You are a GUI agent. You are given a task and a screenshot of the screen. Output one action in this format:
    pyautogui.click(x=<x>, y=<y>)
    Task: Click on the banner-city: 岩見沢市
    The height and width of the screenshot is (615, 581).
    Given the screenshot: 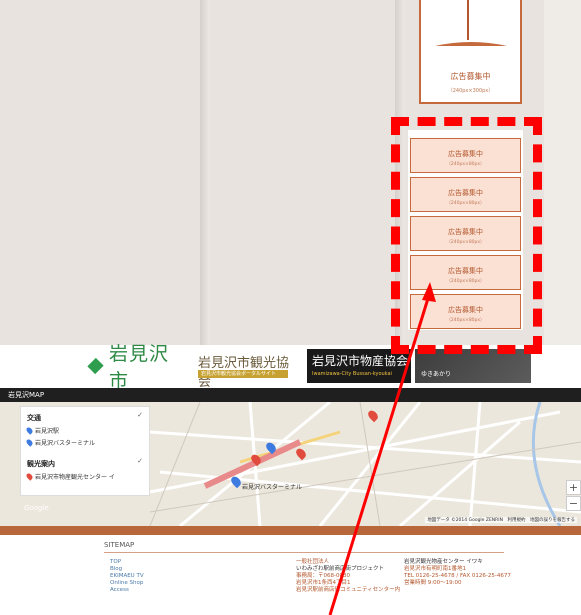 What is the action you would take?
    pyautogui.click(x=134, y=367)
    